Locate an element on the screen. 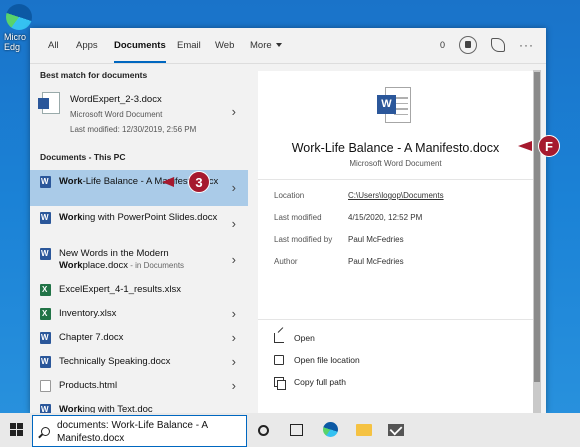  item-name: ing with PowerPoint Slides.docx is located at coordinates (150, 217).